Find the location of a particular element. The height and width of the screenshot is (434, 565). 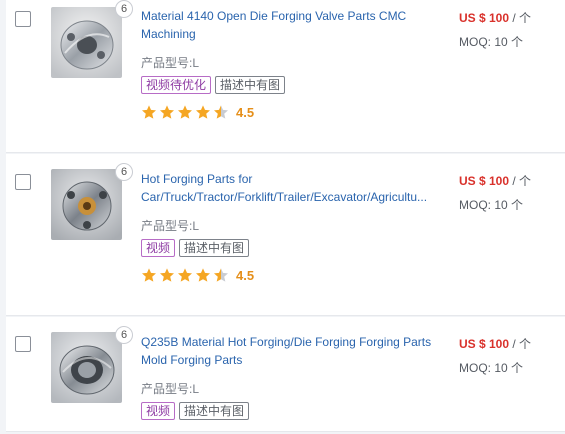

product-title-line1: Hot Forging Parts for is located at coordinates (197, 179).